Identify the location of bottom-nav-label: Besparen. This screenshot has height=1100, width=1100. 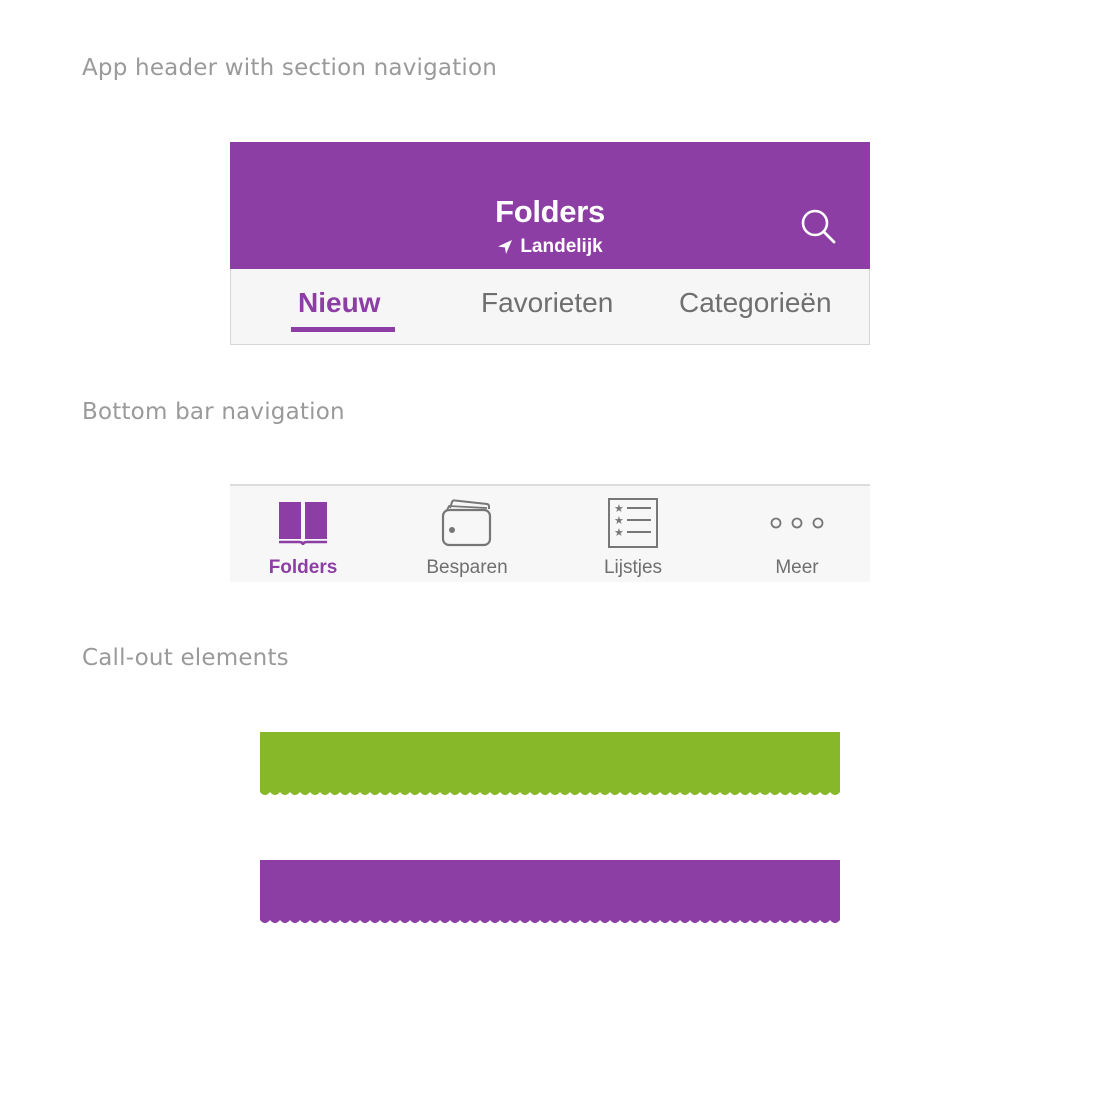
(467, 567).